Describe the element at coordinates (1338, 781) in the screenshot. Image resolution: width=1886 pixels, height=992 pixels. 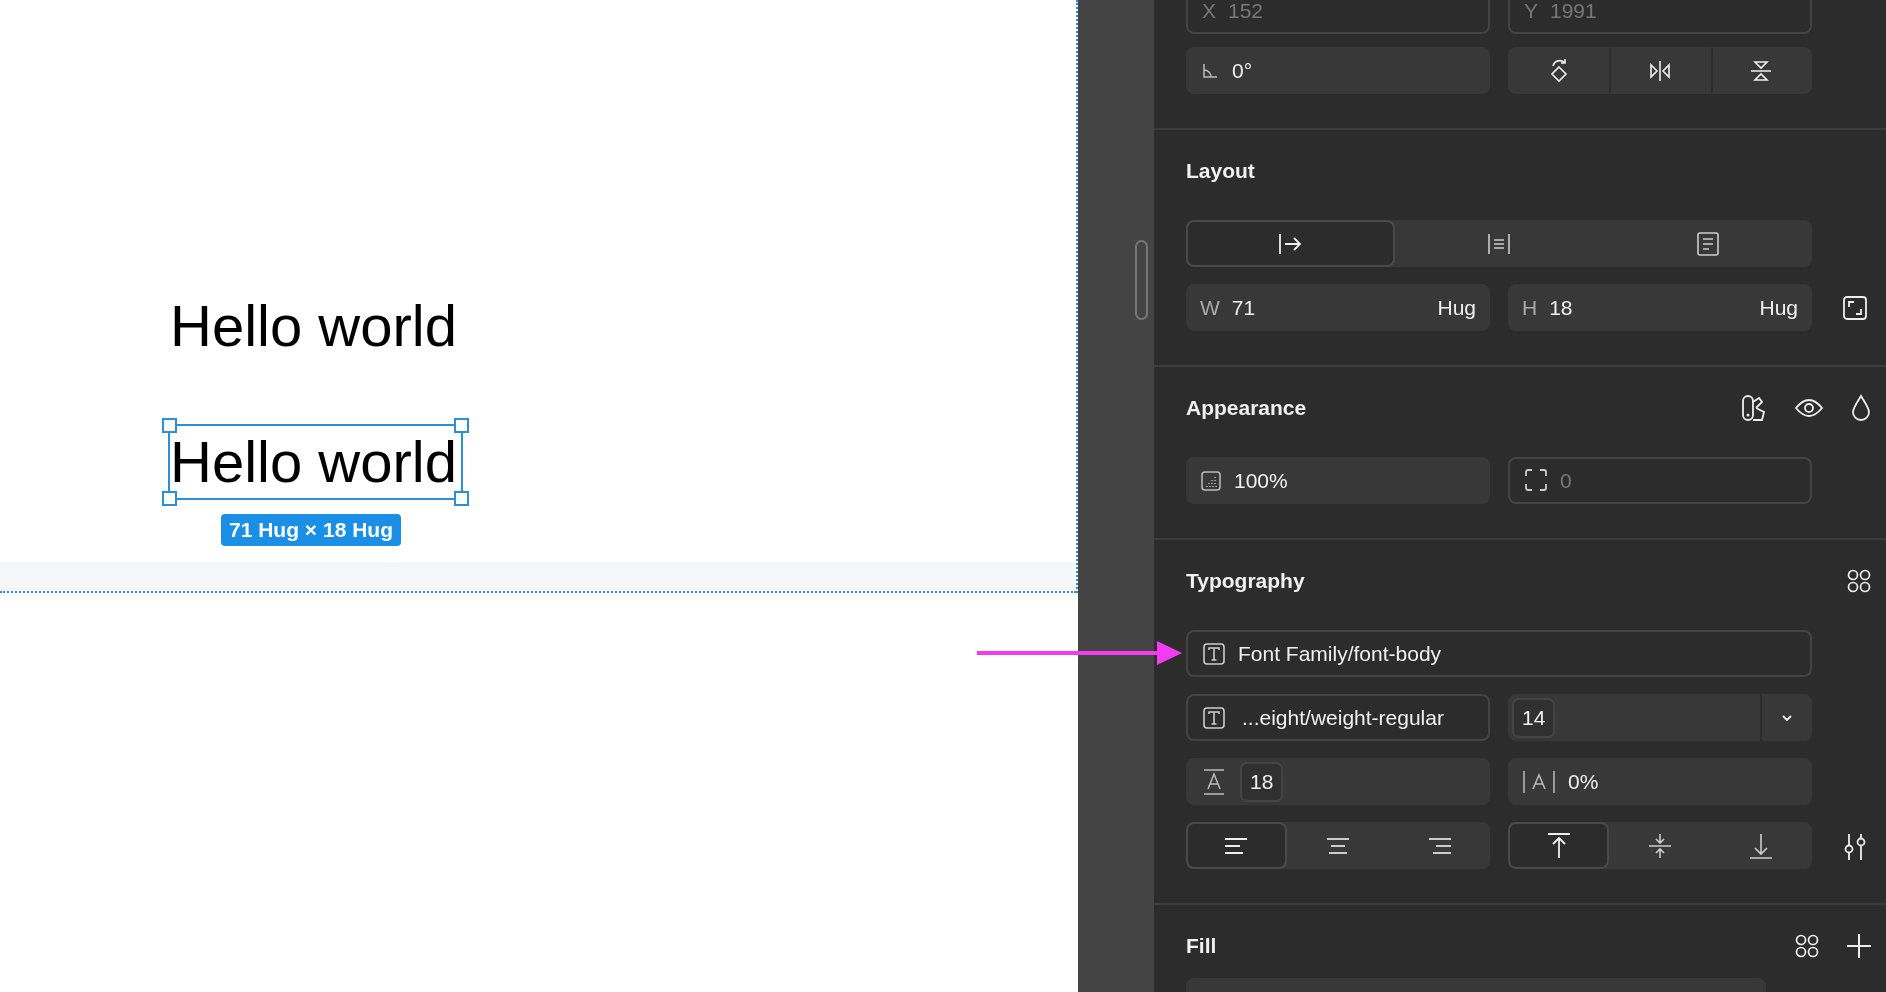
I see `line-height-field: 18` at that location.